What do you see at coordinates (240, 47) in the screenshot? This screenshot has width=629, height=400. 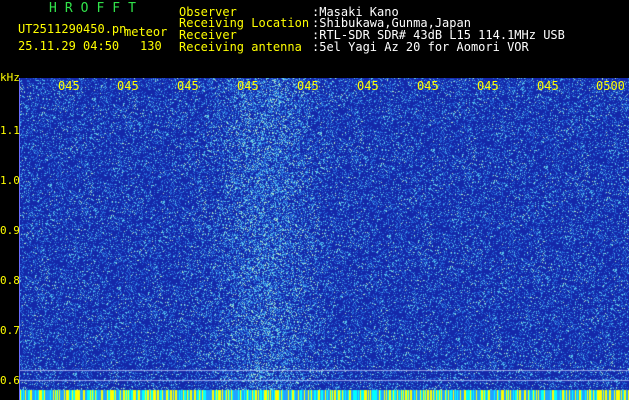 I see `antenna-label: Receiving antenna` at bounding box center [240, 47].